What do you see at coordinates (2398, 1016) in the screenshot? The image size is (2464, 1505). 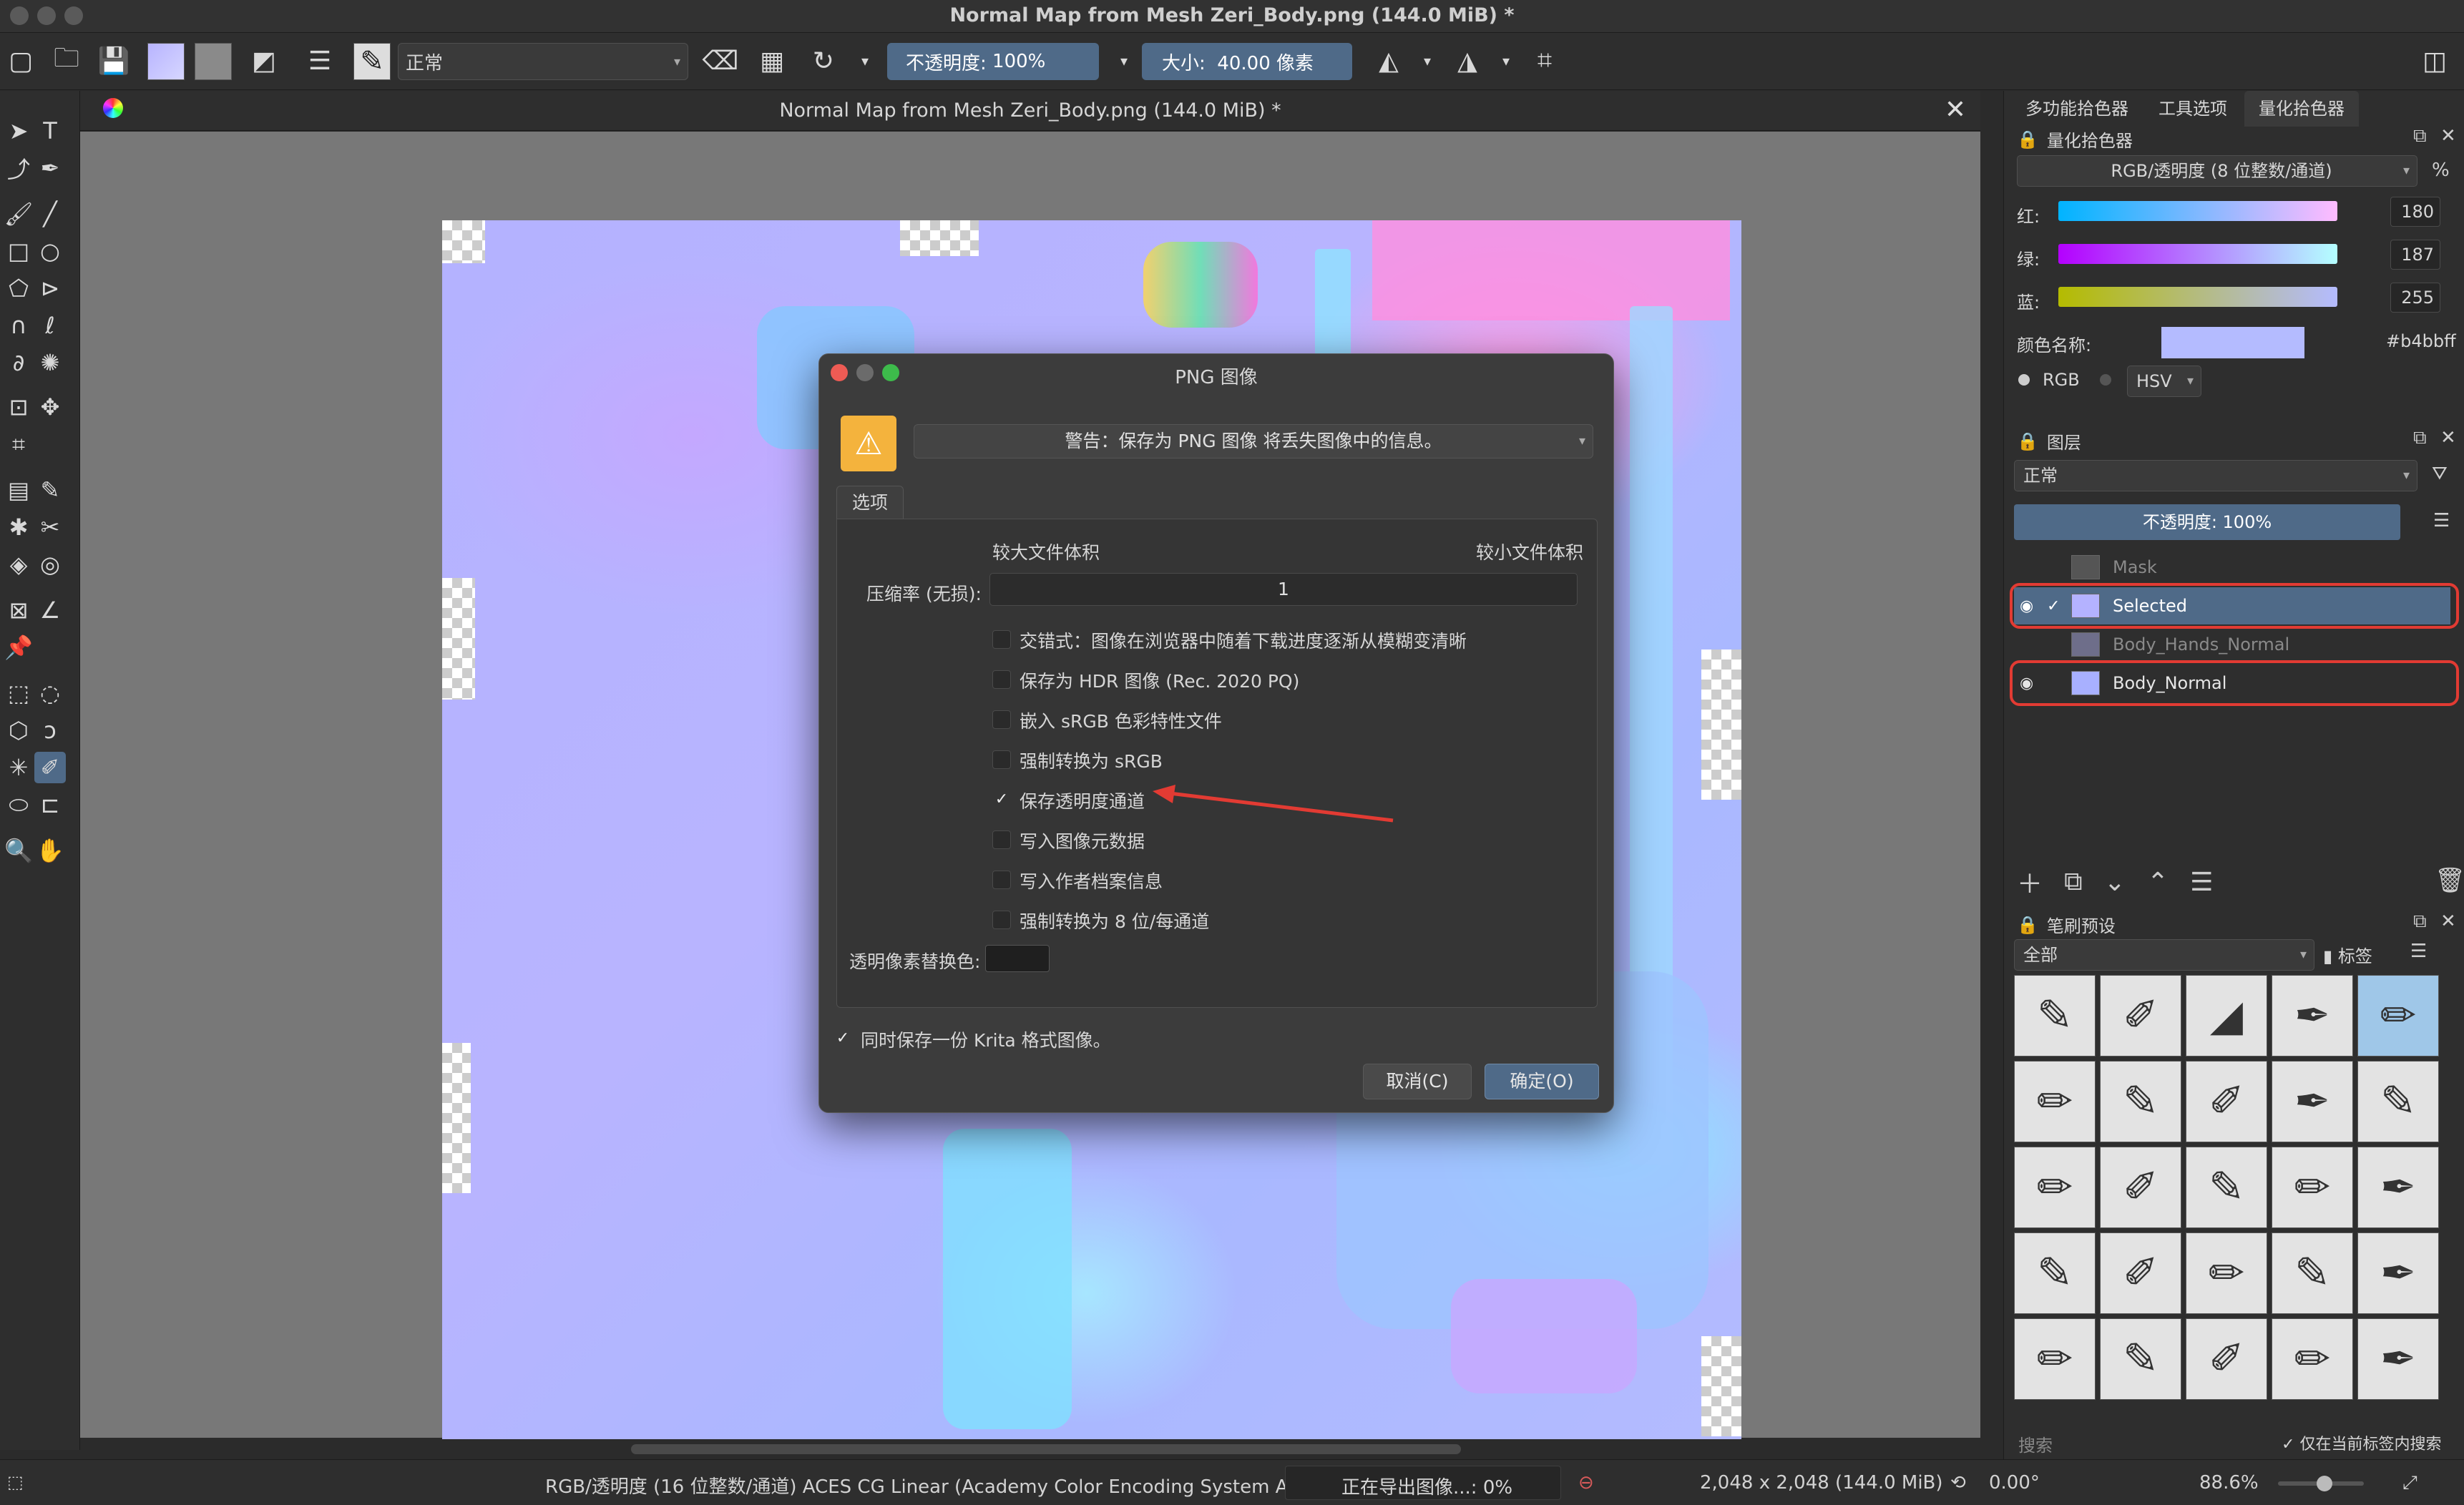 I see `brush-preset-selected: ✏` at bounding box center [2398, 1016].